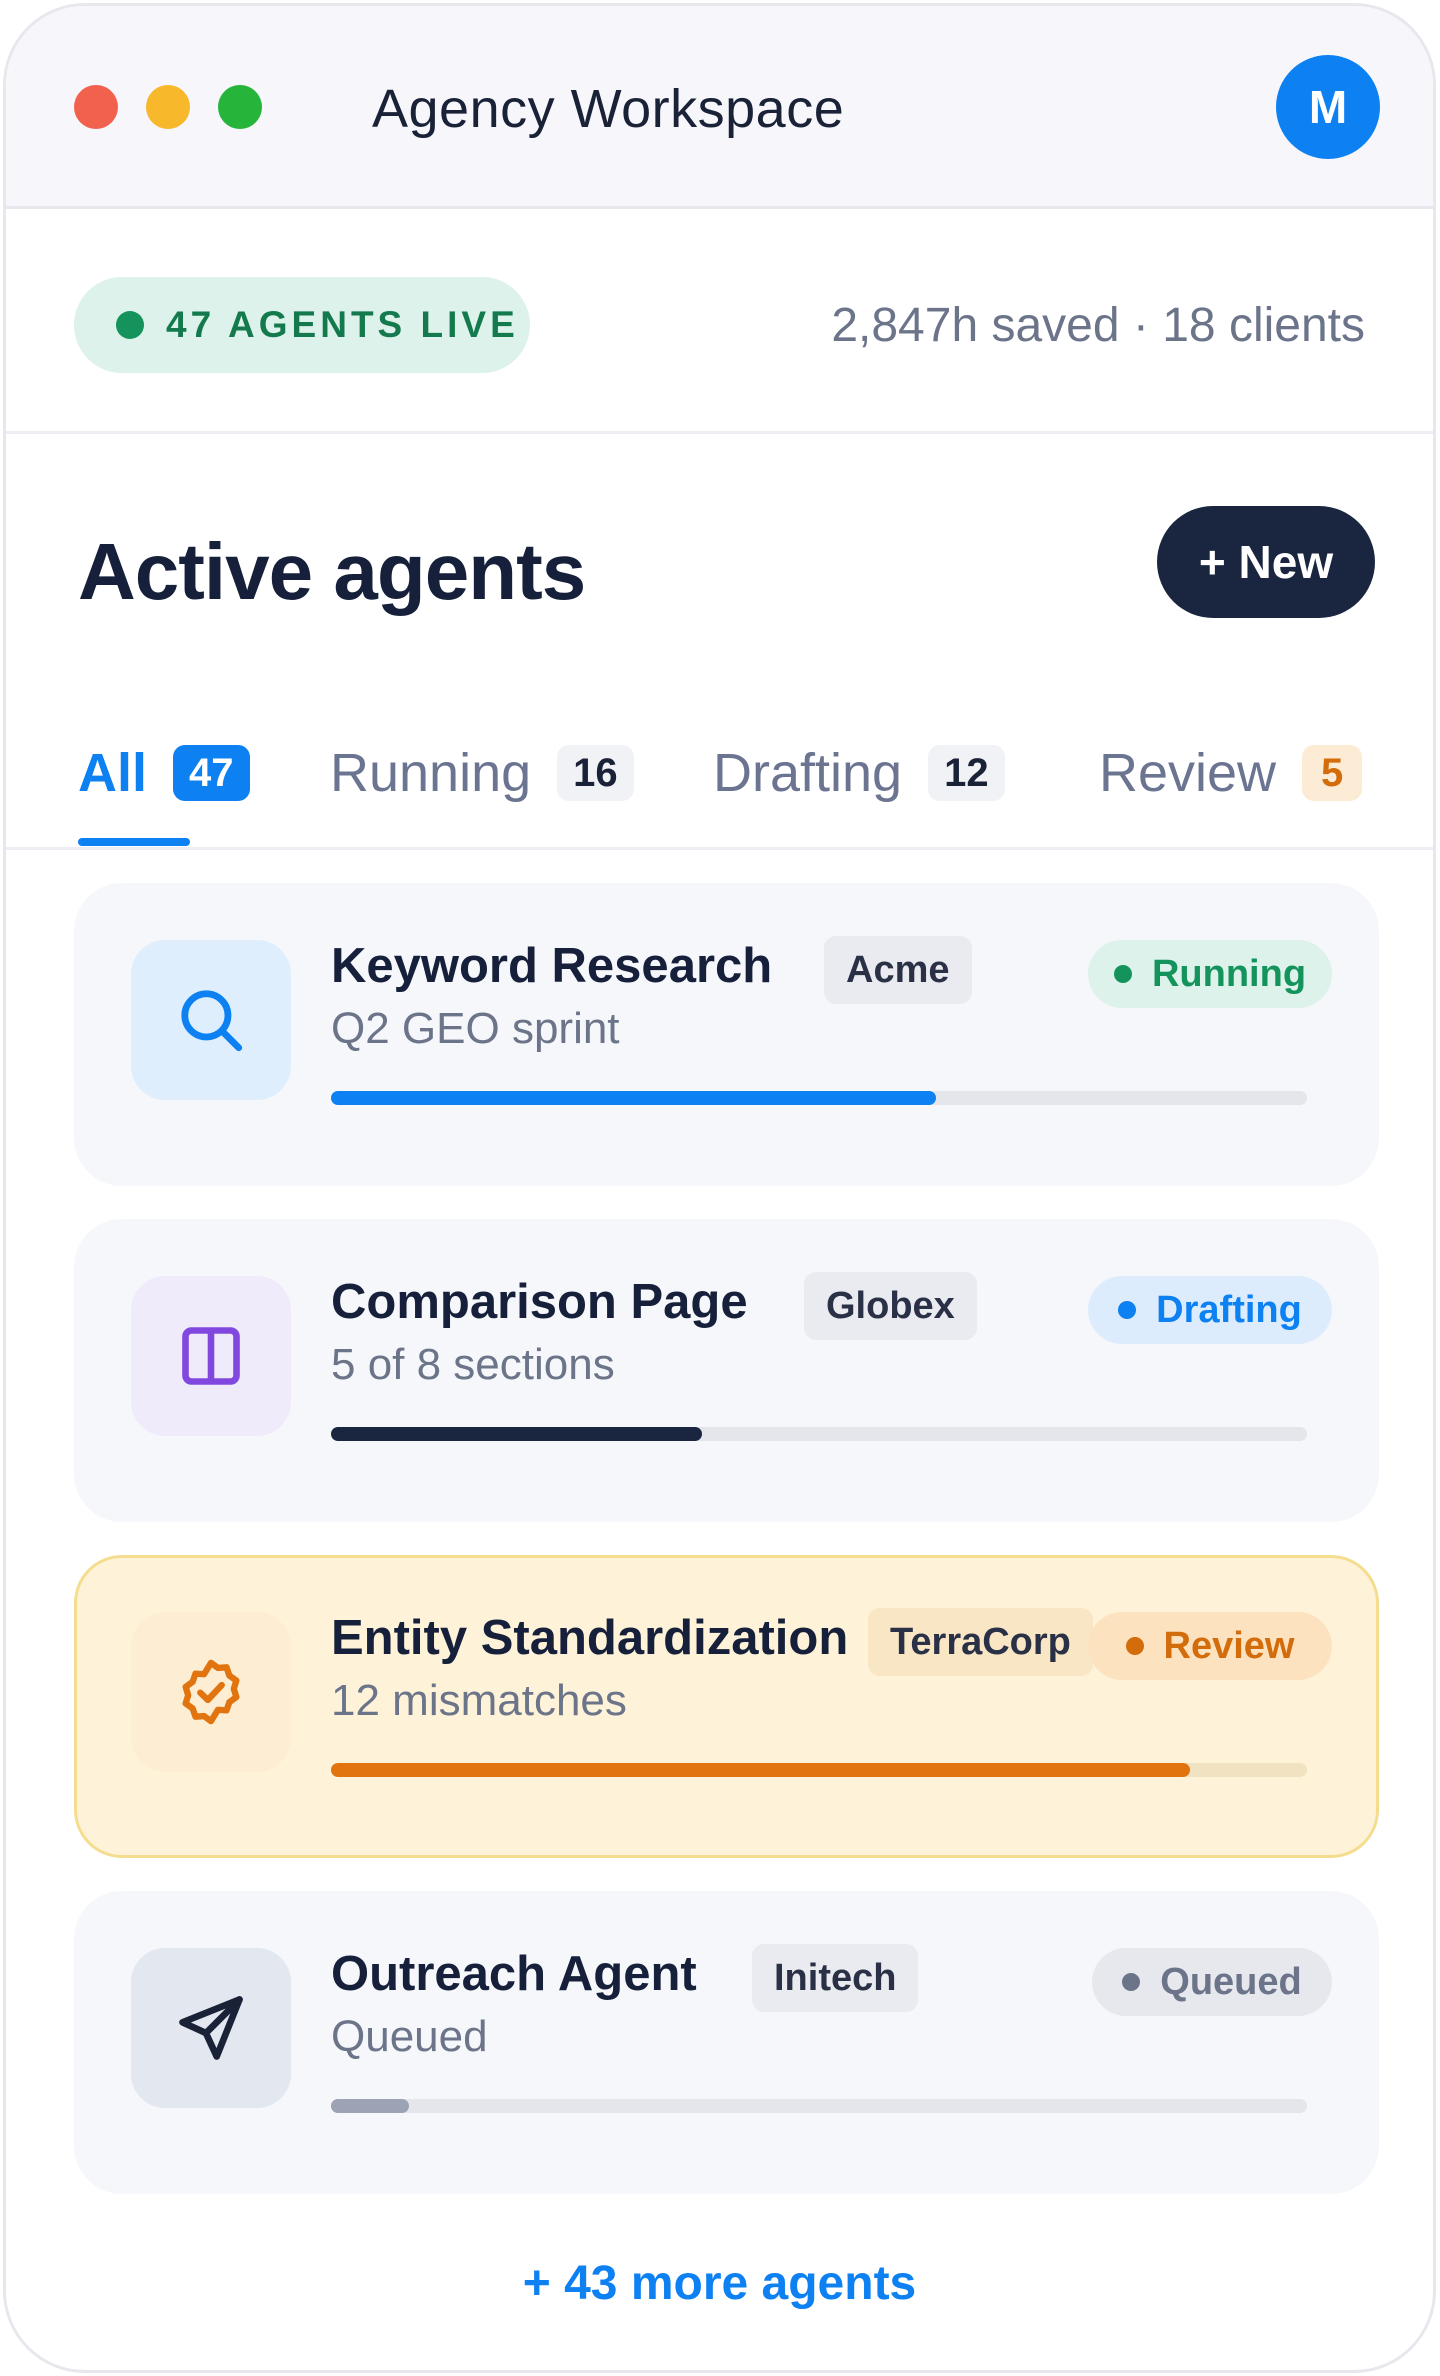 This screenshot has height=2376, width=1440. I want to click on status-badge: Drafting, so click(1210, 1310).